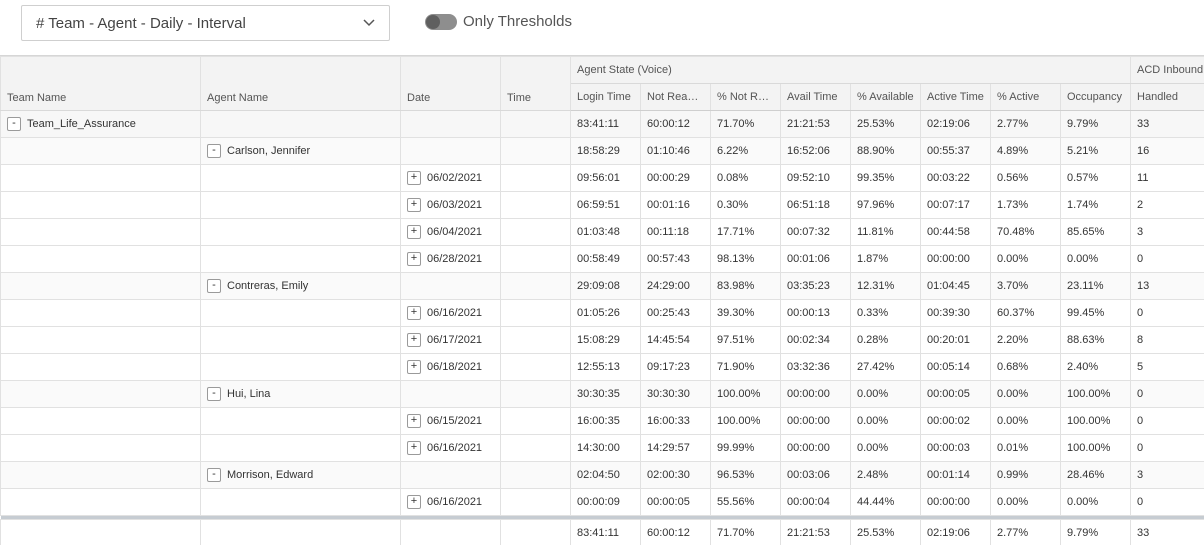  What do you see at coordinates (745, 502) in the screenshot?
I see `pct-not-ready-cell: 55.56%` at bounding box center [745, 502].